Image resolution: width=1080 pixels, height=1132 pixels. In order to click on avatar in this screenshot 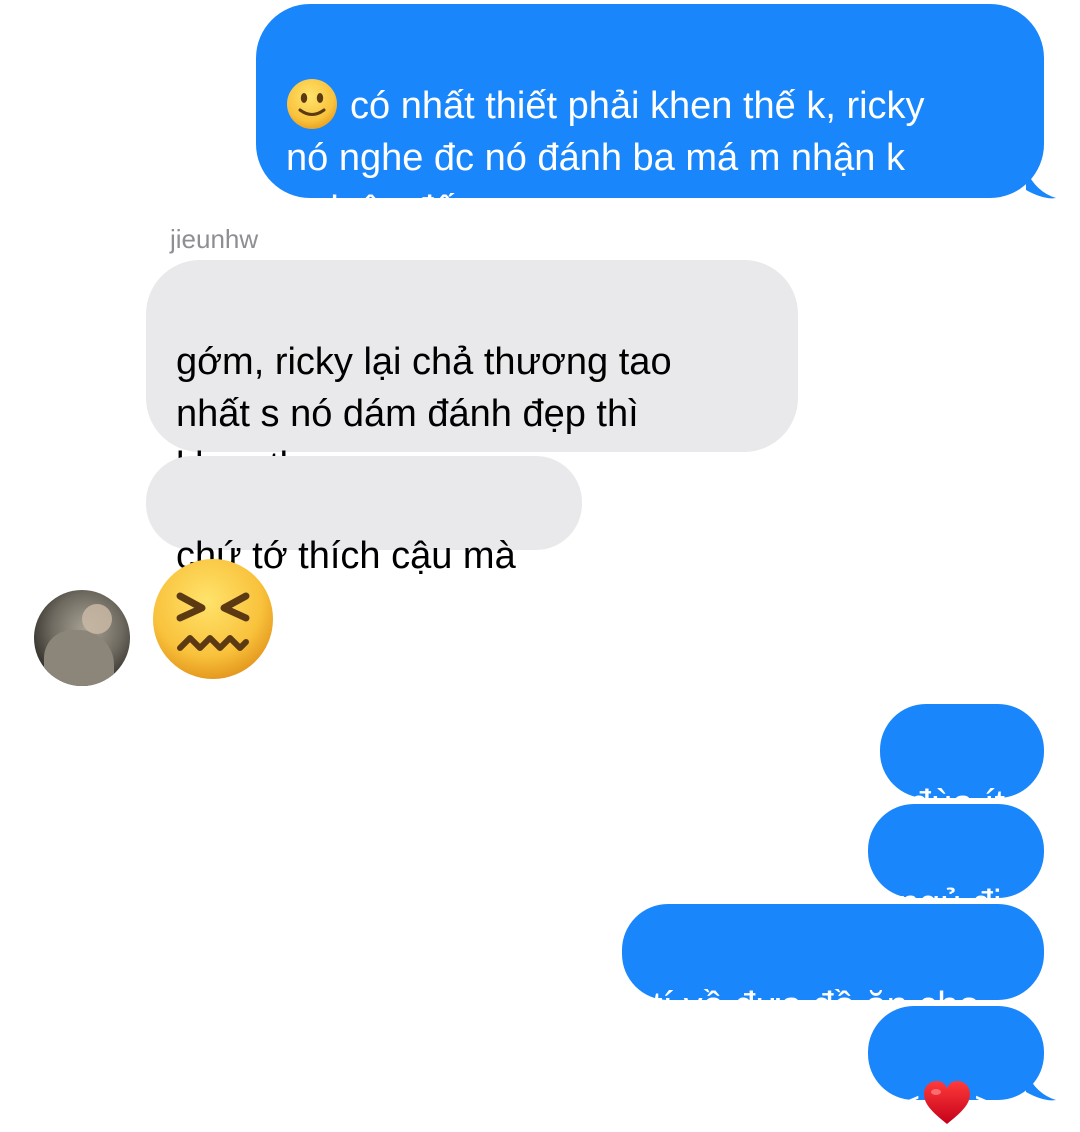, I will do `click(82, 638)`.